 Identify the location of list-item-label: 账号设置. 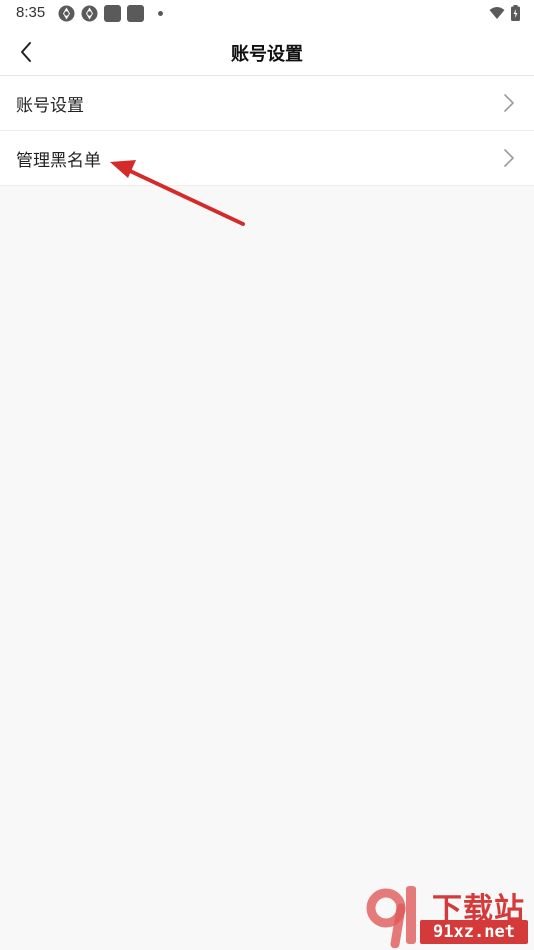
(50, 106).